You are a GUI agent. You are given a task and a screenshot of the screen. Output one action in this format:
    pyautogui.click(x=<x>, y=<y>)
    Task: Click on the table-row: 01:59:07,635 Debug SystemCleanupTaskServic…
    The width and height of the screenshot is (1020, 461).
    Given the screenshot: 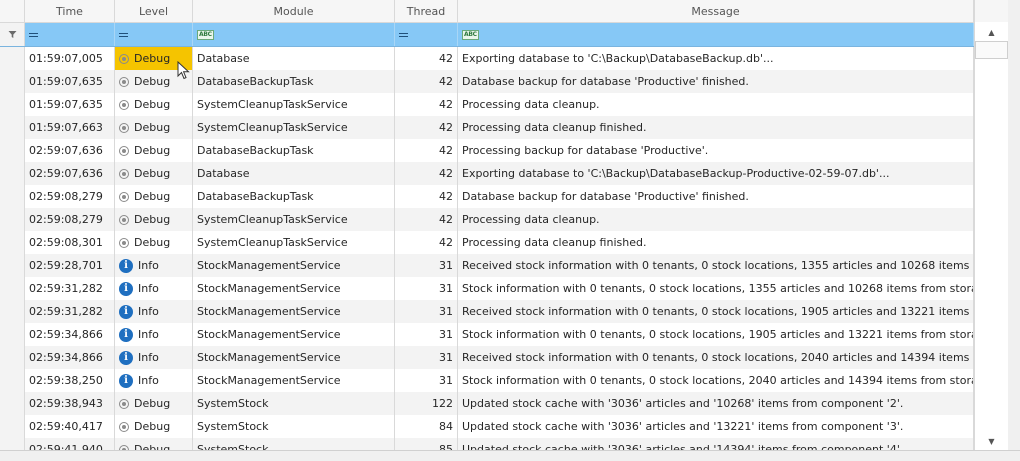 What is the action you would take?
    pyautogui.click(x=487, y=105)
    